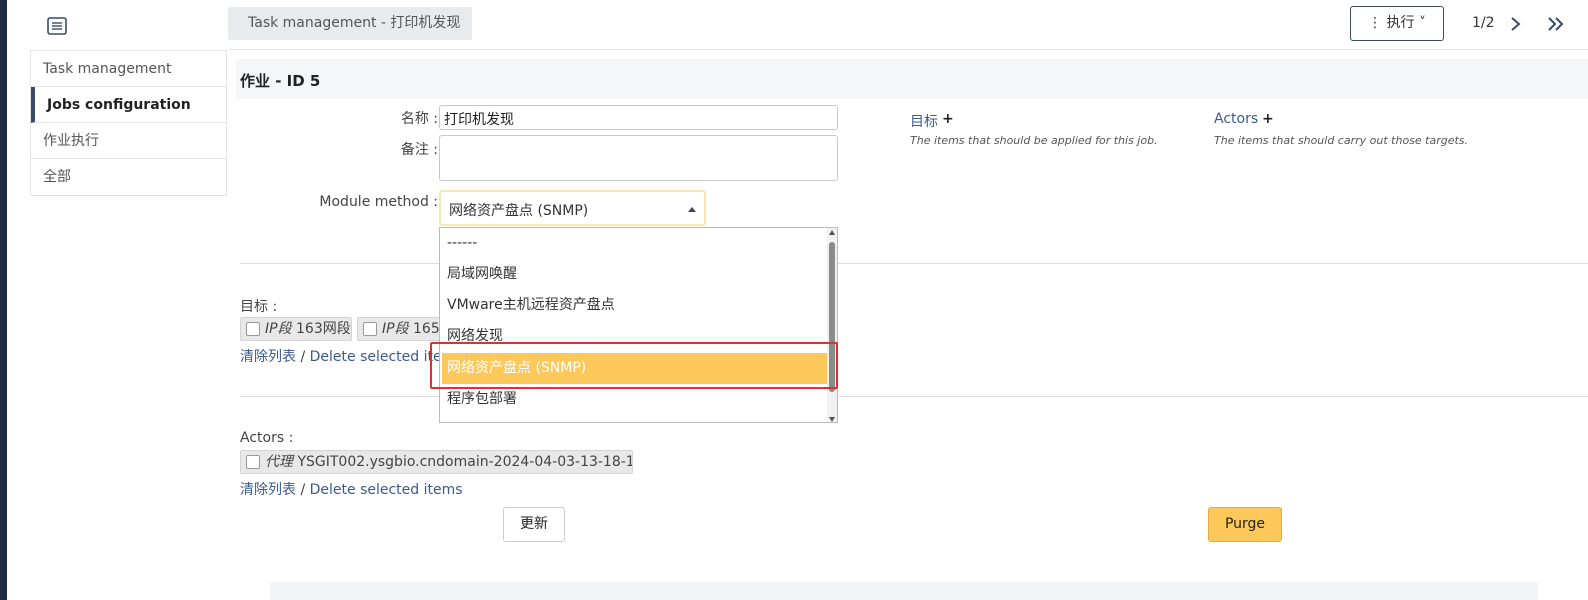 The height and width of the screenshot is (600, 1588). I want to click on chevron-right-icon, so click(1516, 24).